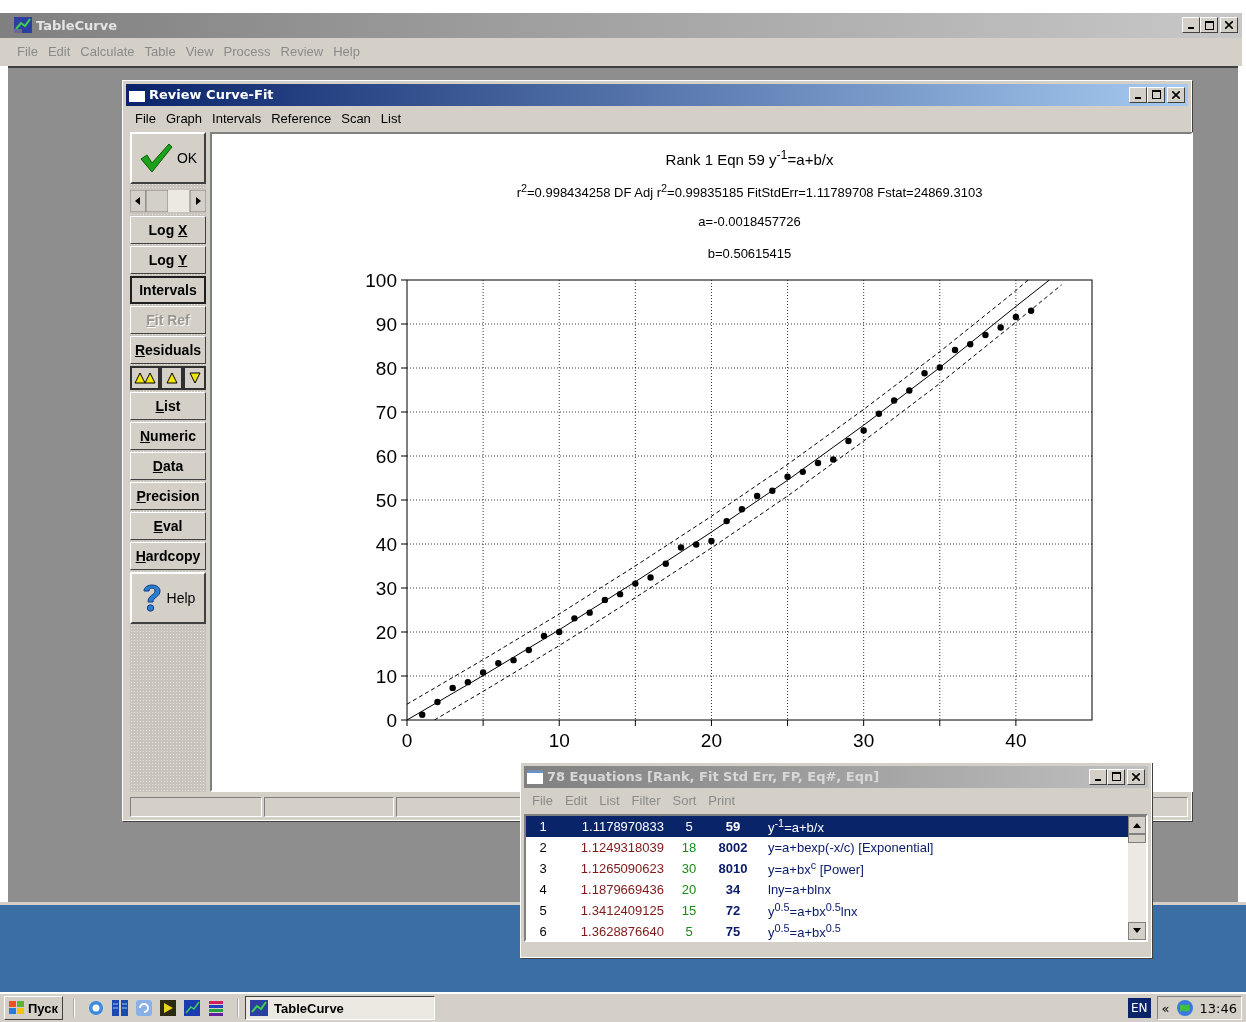 This screenshot has width=1246, height=1022. What do you see at coordinates (1165, 1008) in the screenshot?
I see `show-hidden-icons-button: «` at bounding box center [1165, 1008].